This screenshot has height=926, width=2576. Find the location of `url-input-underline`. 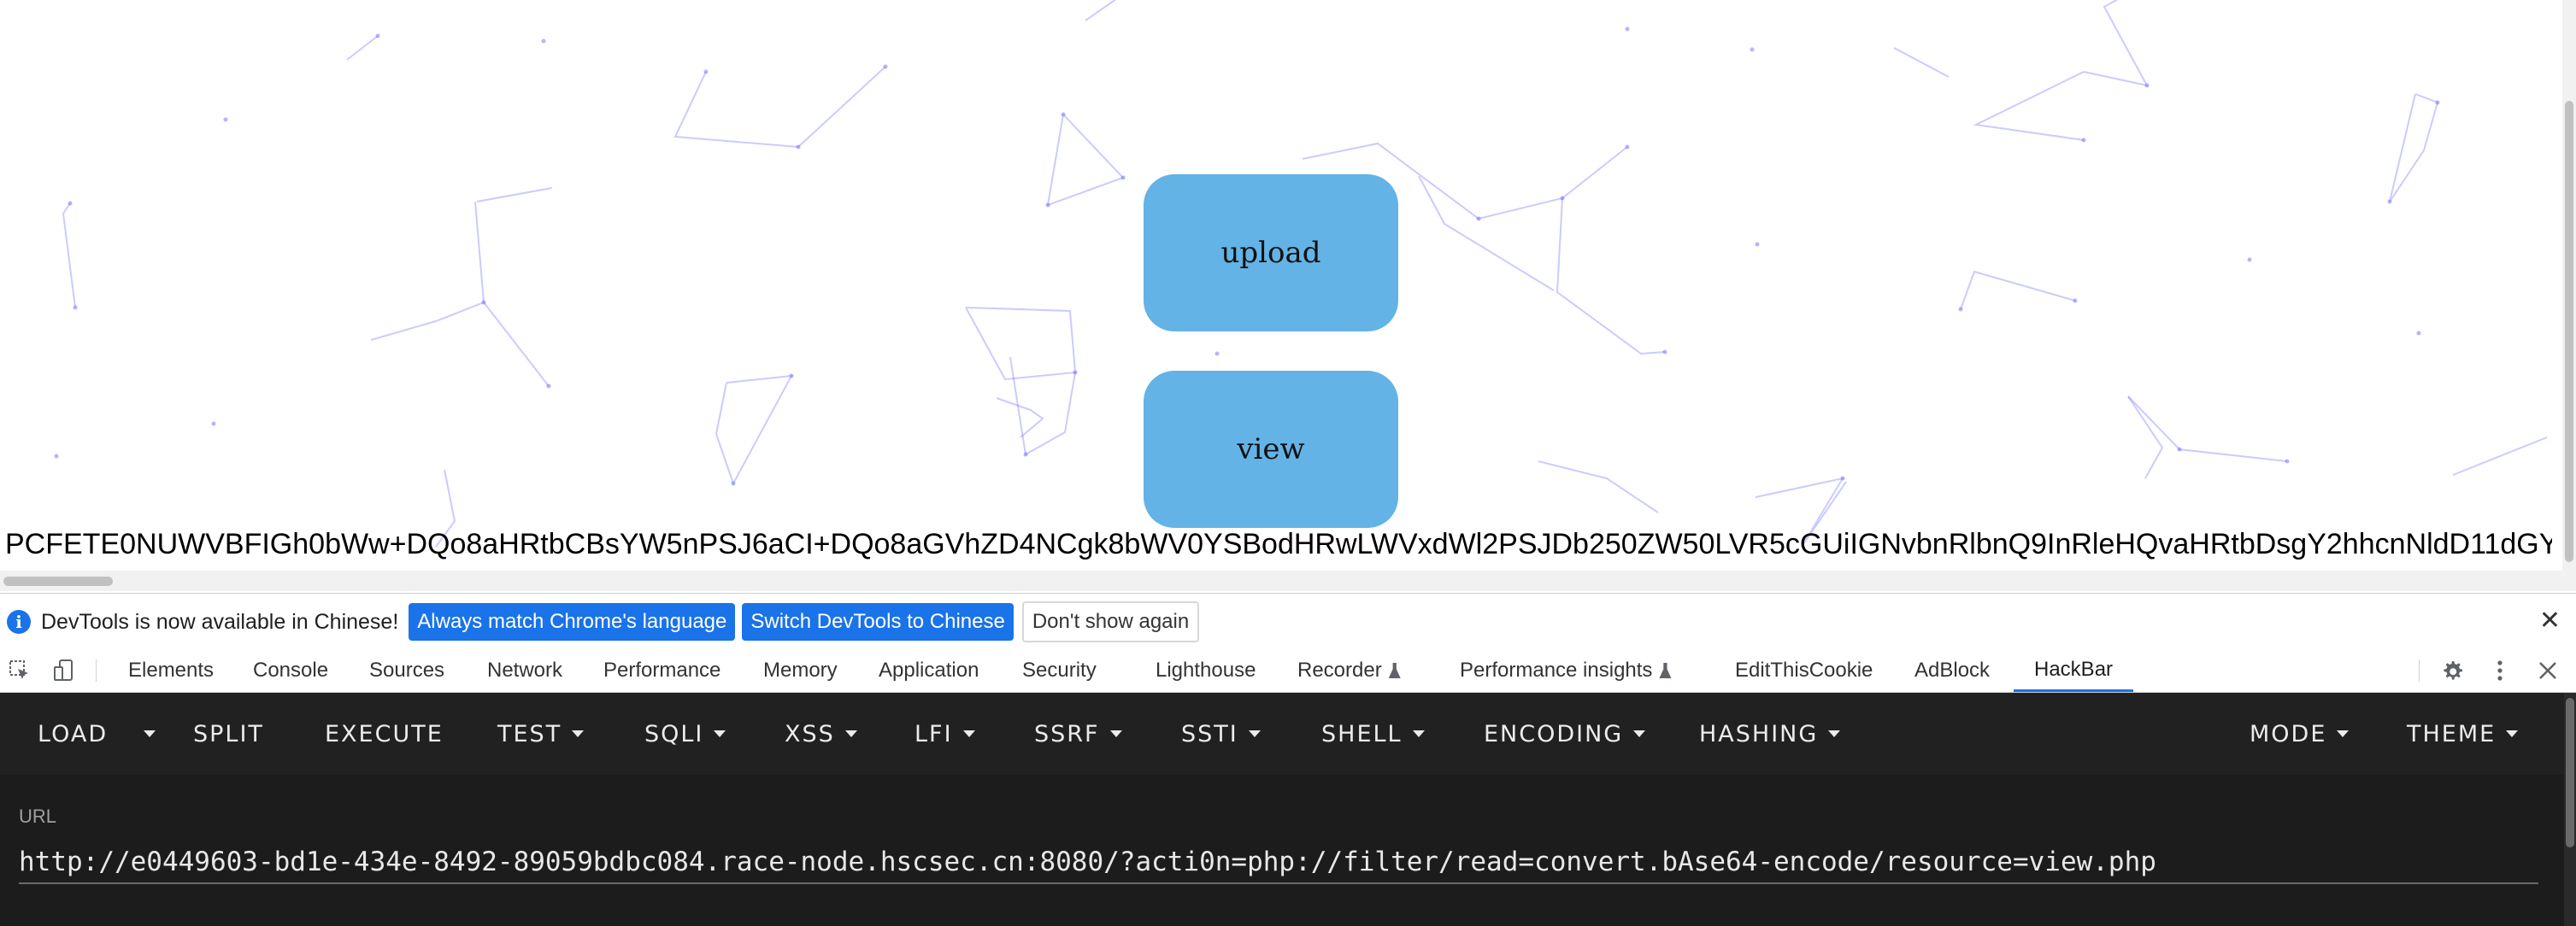

url-input-underline is located at coordinates (1278, 883).